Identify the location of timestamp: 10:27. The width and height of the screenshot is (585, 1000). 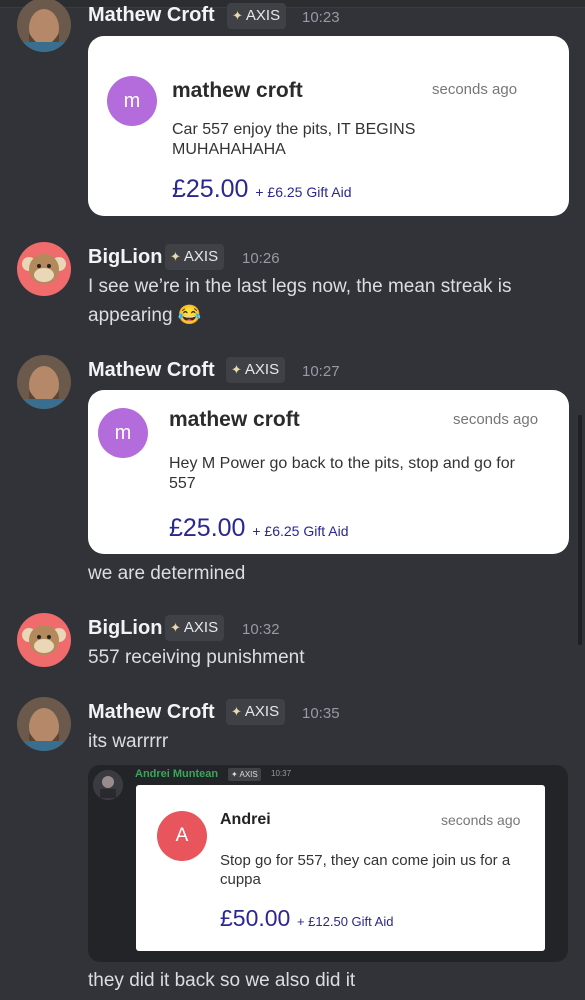
(321, 371).